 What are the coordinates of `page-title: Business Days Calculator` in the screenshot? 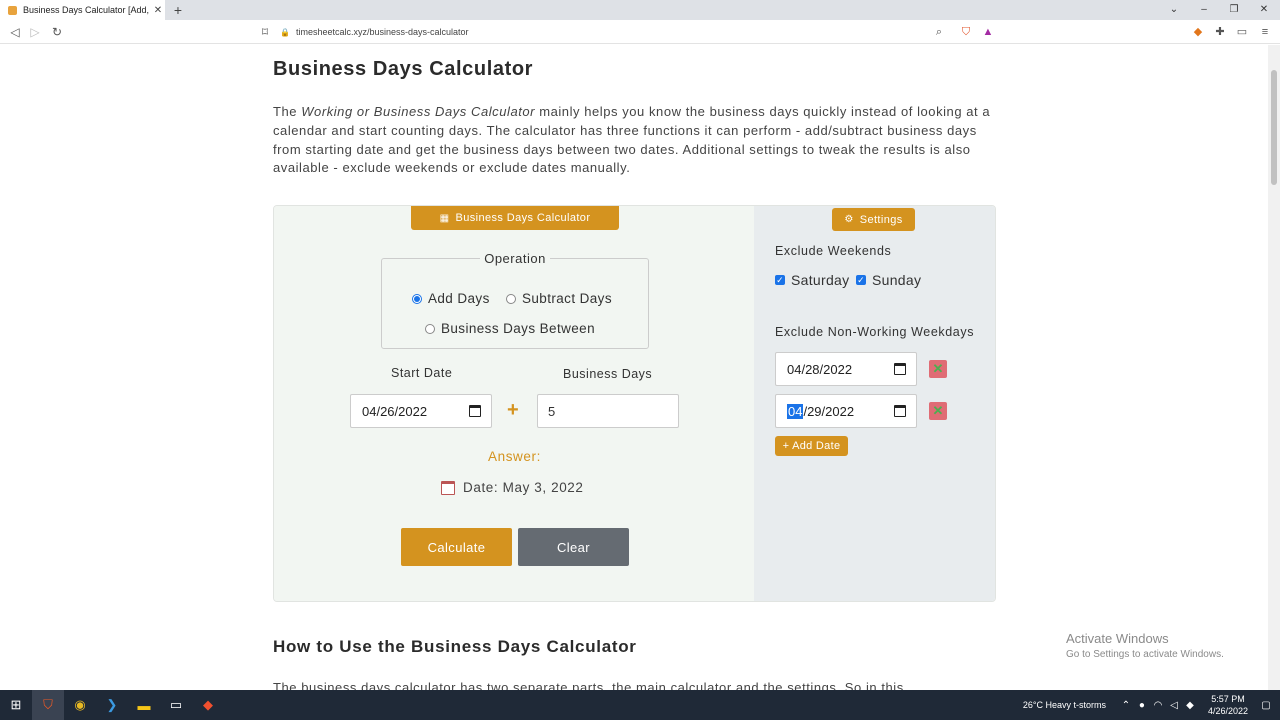 It's located at (403, 69).